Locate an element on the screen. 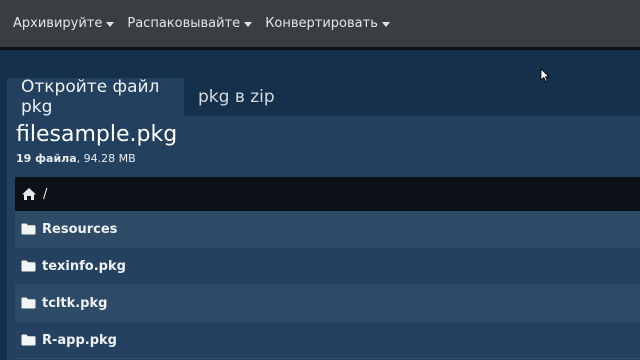 The width and height of the screenshot is (640, 360). file-meta: 19 файла, 94.28 MB is located at coordinates (76, 158).